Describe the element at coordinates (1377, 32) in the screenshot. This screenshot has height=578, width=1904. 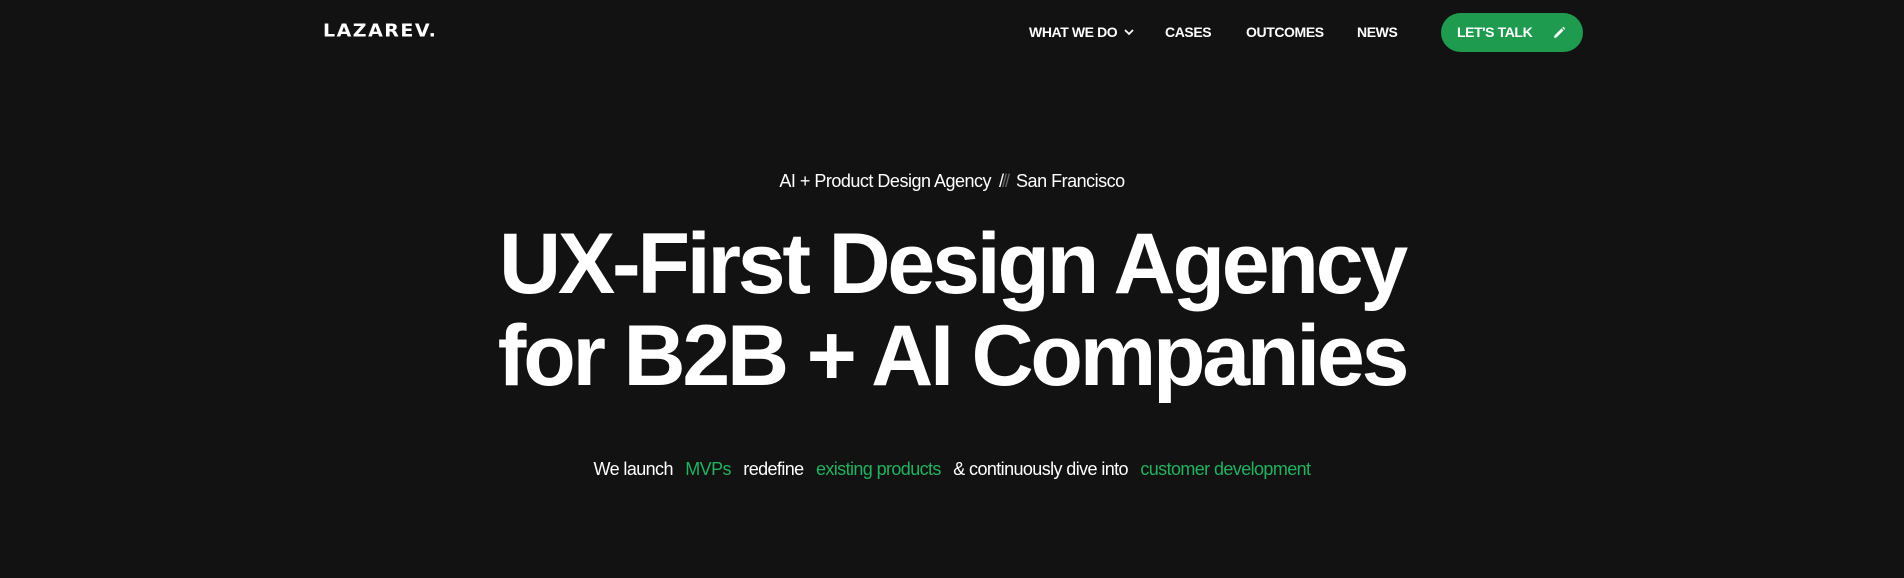
I see `nav-item-news: NEWS` at that location.